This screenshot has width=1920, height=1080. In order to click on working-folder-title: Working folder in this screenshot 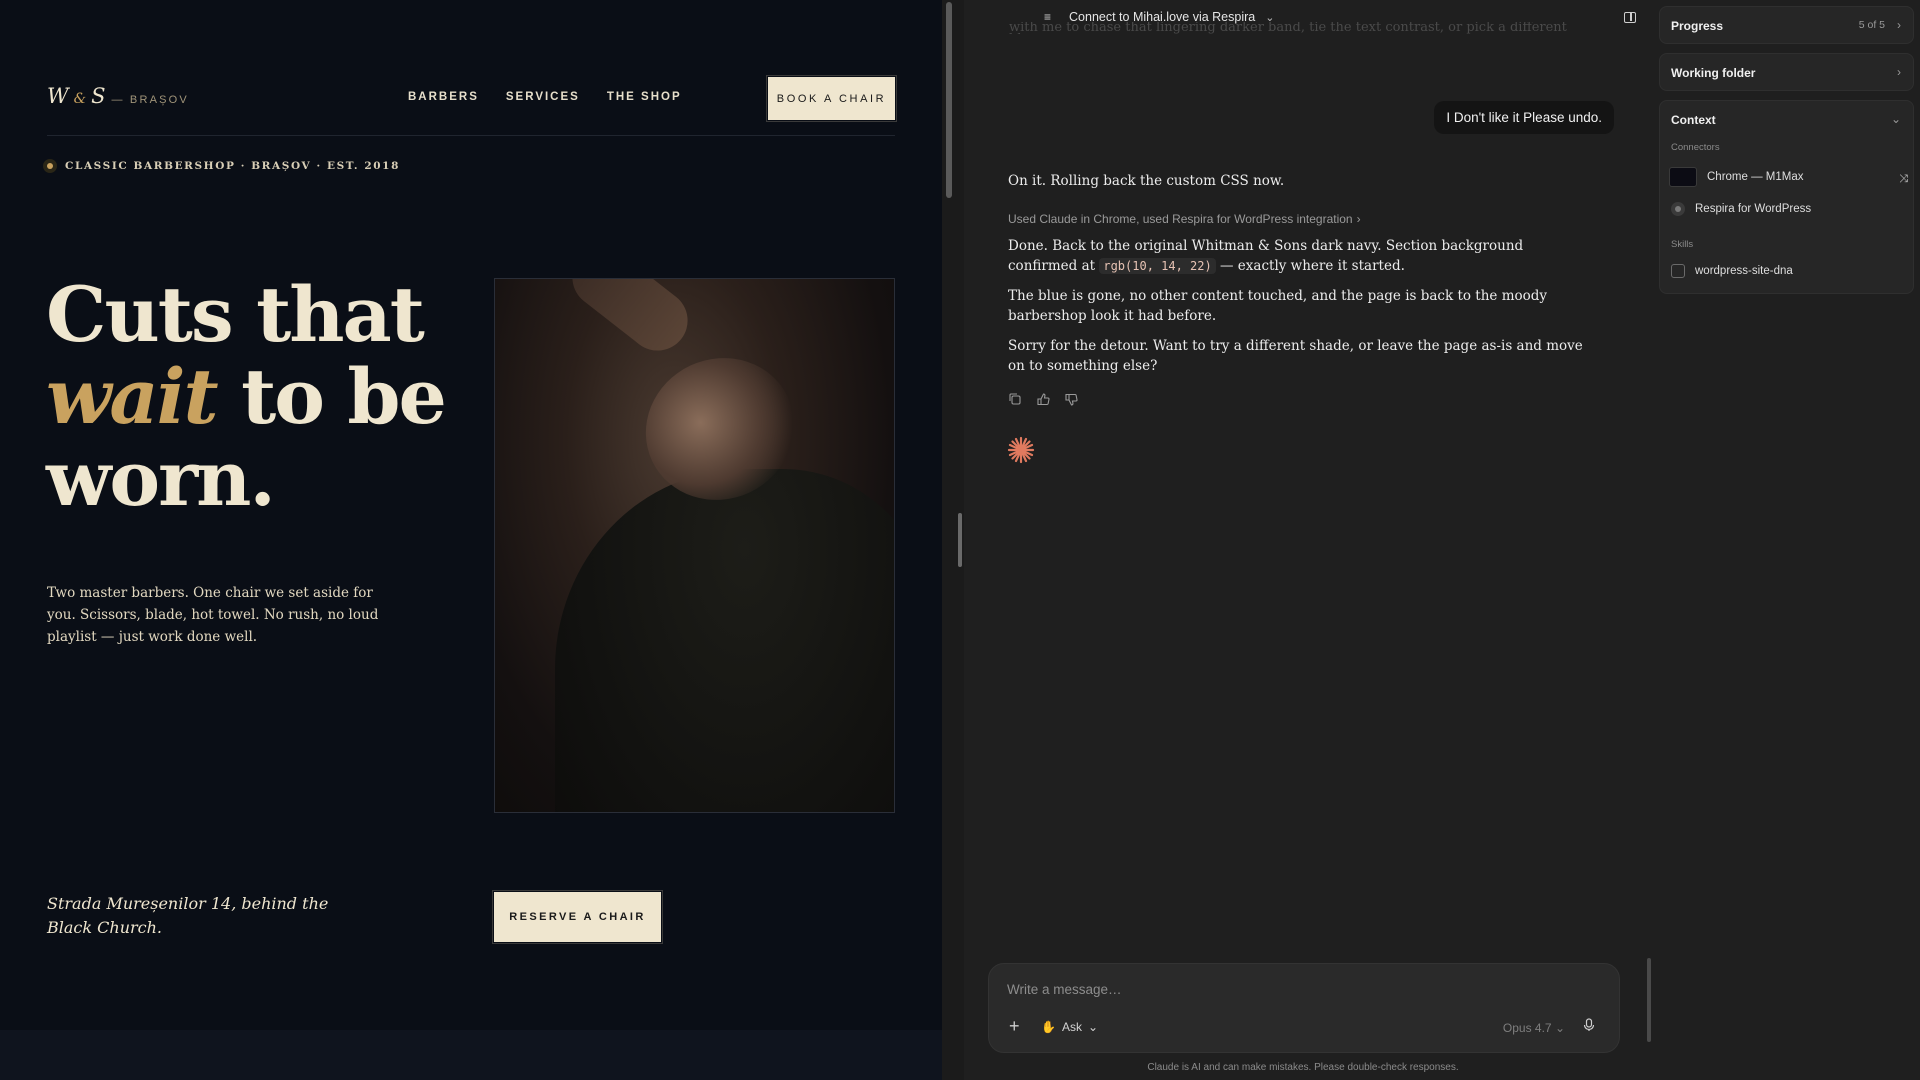, I will do `click(1713, 73)`.